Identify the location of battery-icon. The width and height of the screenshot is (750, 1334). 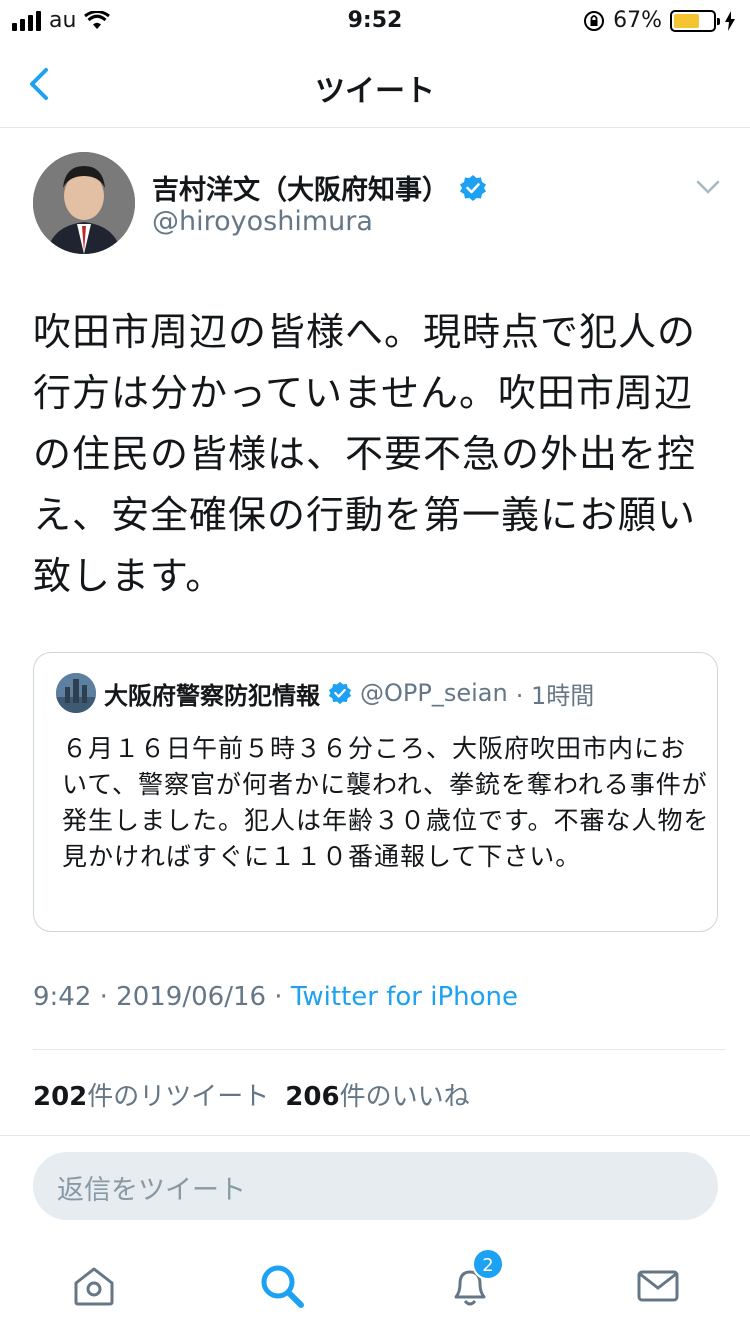
(695, 20).